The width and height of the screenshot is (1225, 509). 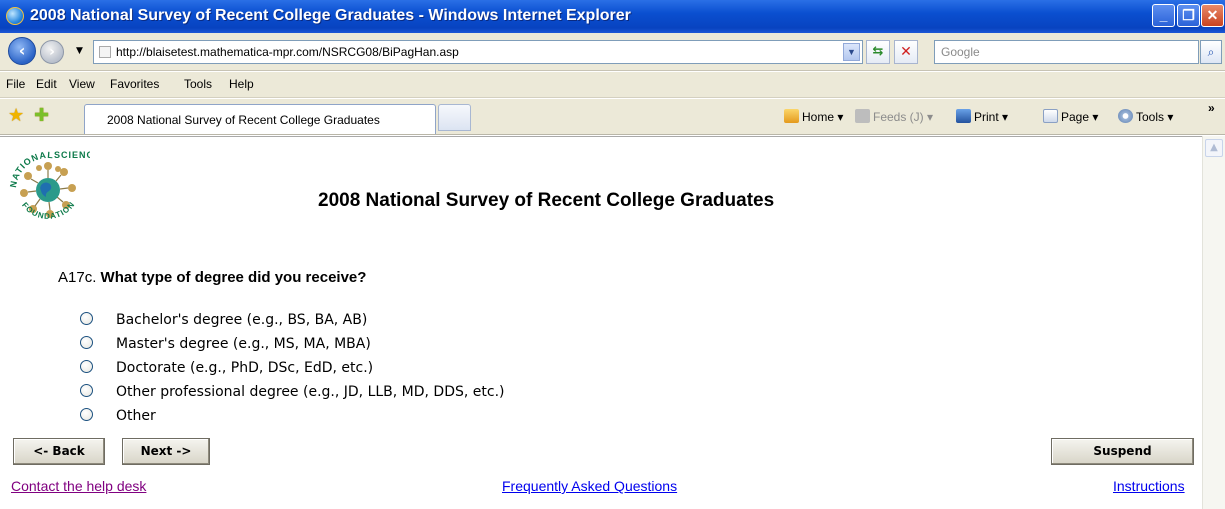 I want to click on back-arrow-icon: ‹, so click(x=22, y=50).